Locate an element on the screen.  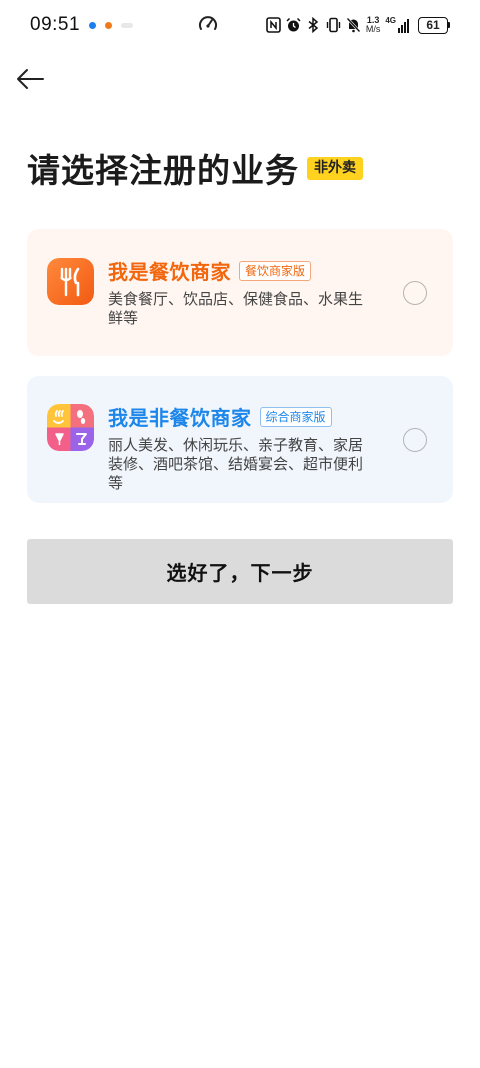
option-title: 我是餐饮商家 is located at coordinates (169, 272).